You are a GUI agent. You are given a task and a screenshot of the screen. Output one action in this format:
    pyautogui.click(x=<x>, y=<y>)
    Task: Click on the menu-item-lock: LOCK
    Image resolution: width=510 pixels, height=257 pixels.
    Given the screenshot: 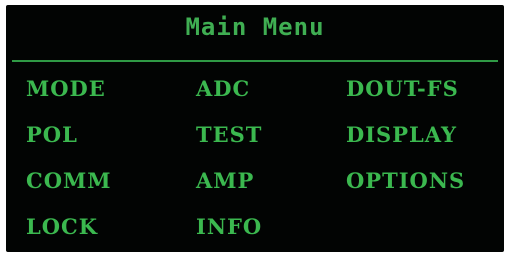 What is the action you would take?
    pyautogui.click(x=111, y=233)
    